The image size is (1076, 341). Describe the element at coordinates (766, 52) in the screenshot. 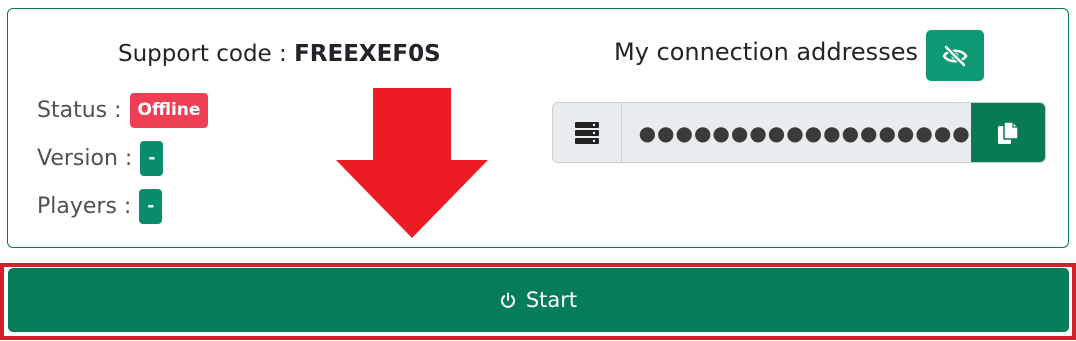

I see `connection-addresses-title: My connection addresses` at that location.